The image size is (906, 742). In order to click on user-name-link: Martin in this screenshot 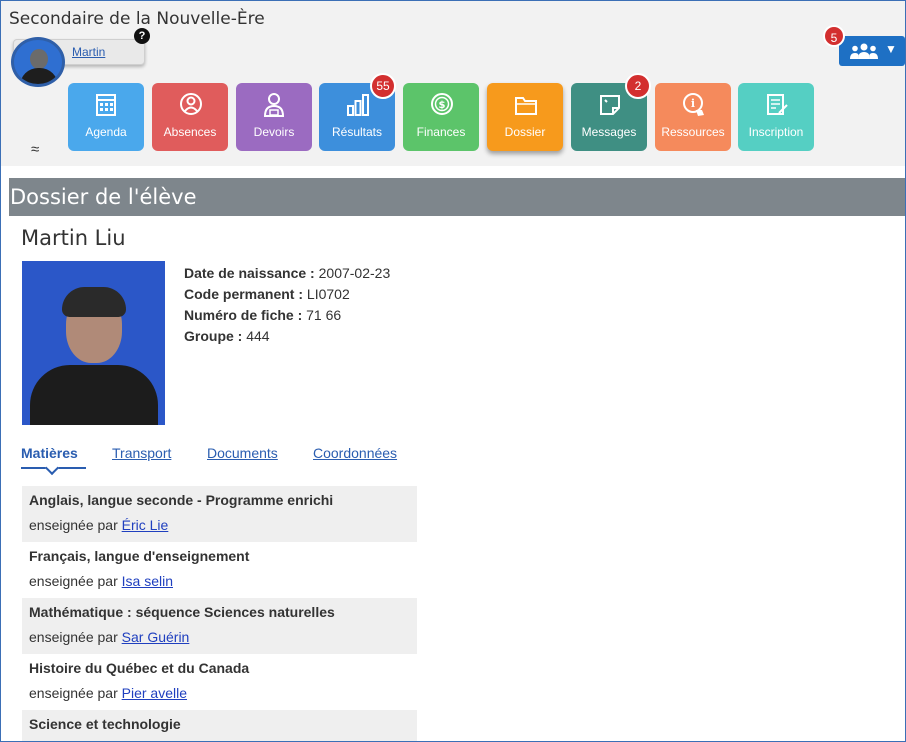, I will do `click(88, 52)`.